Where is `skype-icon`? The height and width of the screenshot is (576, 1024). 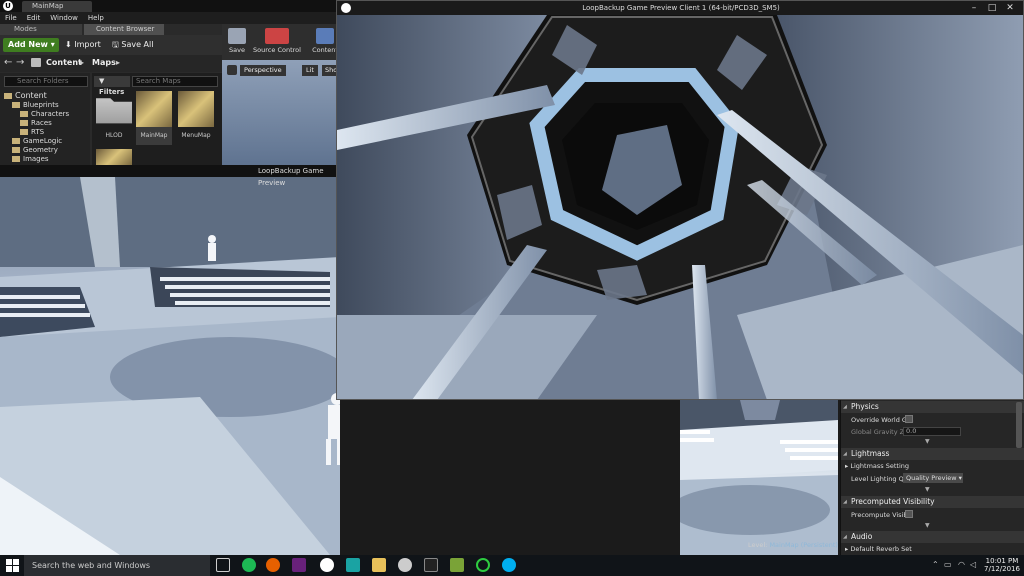
skype-icon is located at coordinates (509, 565).